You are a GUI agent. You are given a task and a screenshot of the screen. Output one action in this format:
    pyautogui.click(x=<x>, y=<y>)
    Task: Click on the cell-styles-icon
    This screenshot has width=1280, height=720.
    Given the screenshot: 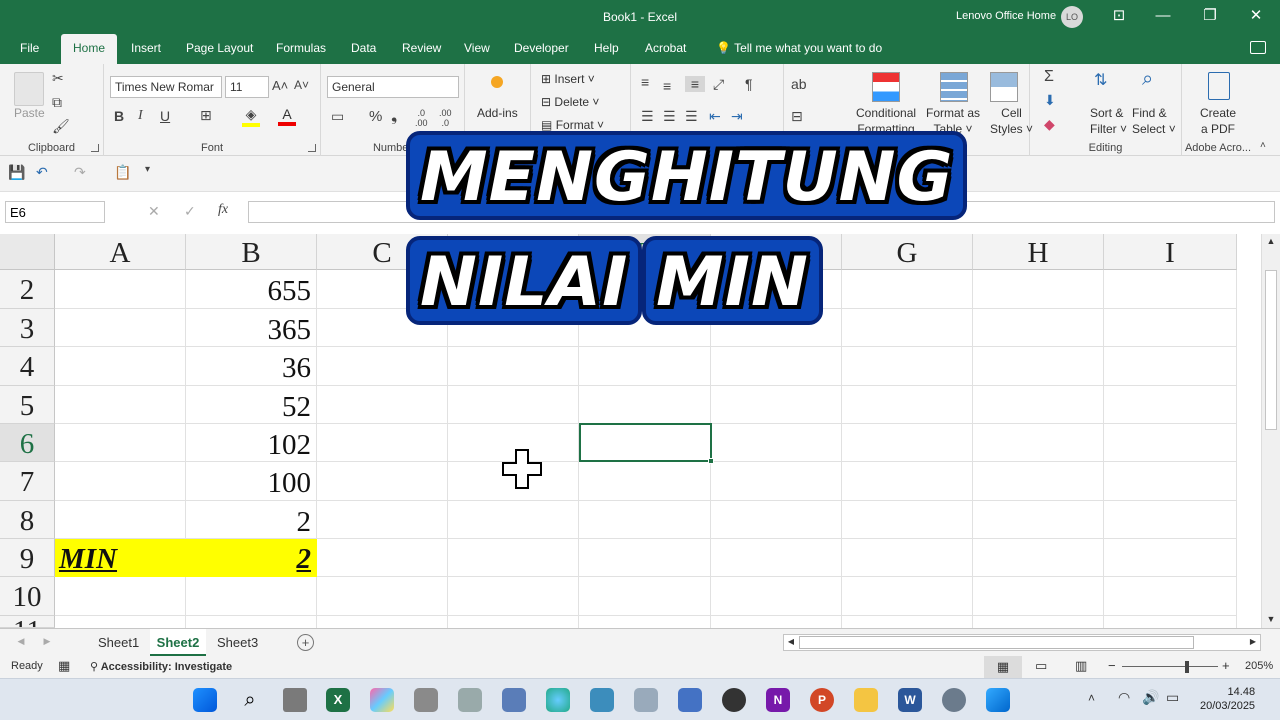 What is the action you would take?
    pyautogui.click(x=1004, y=87)
    